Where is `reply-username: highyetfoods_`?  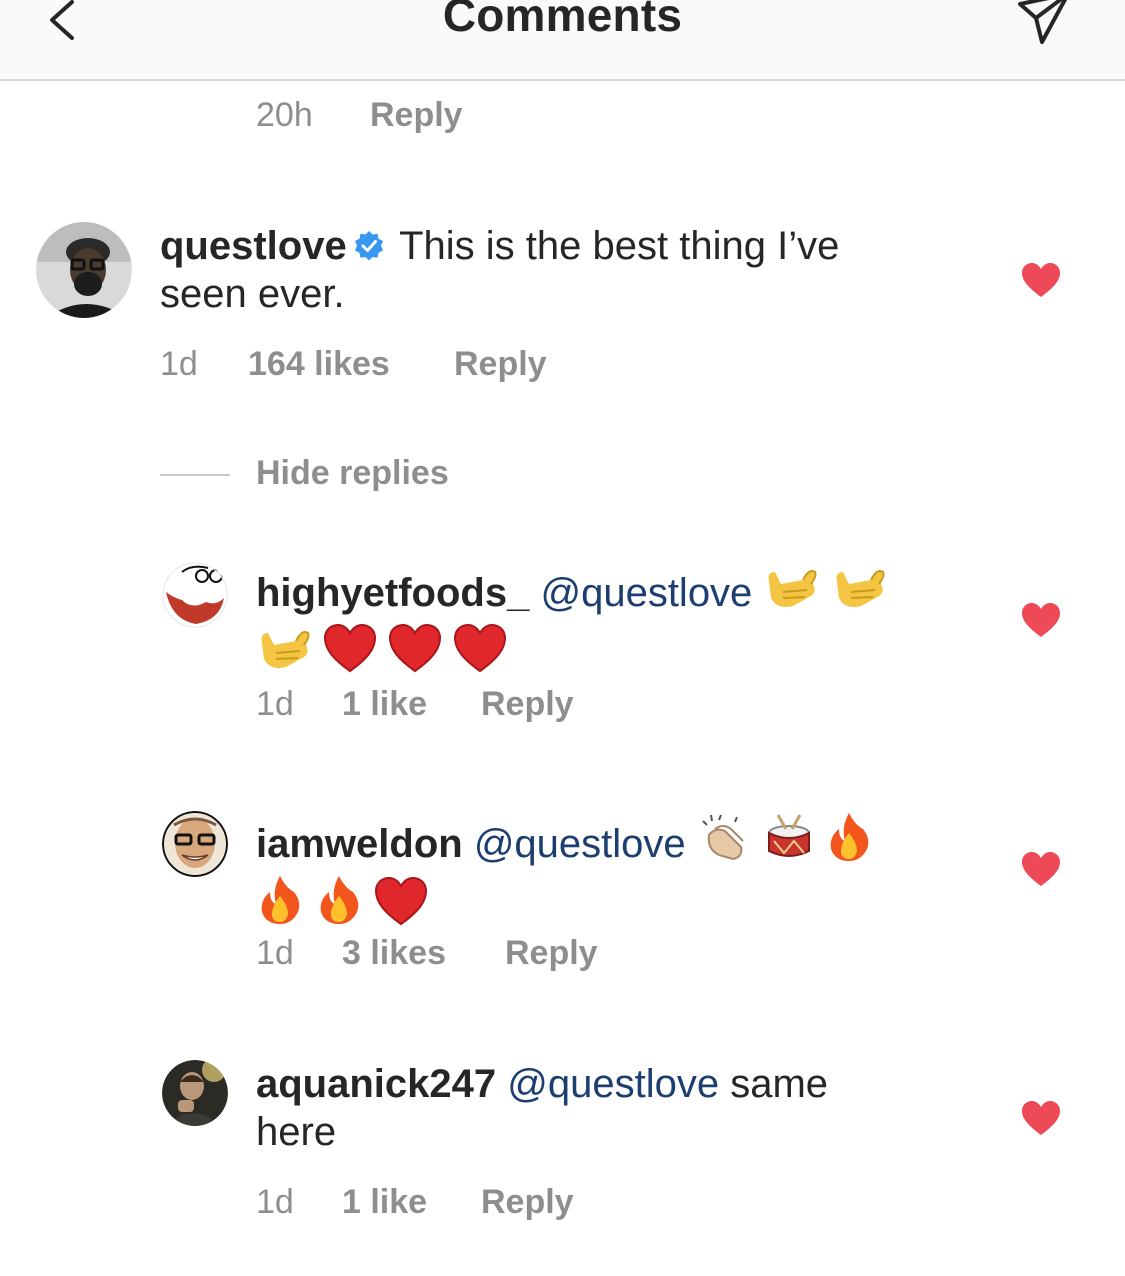 reply-username: highyetfoods_ is located at coordinates (392, 593).